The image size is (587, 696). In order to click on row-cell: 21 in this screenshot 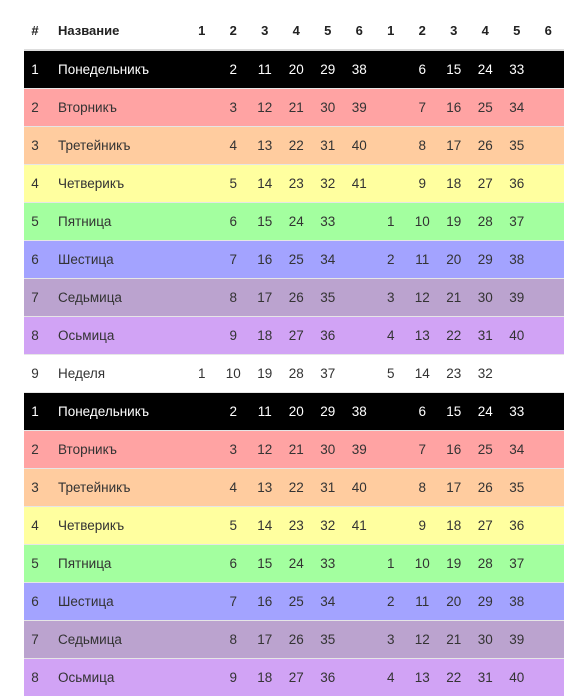, I will do `click(454, 298)`.